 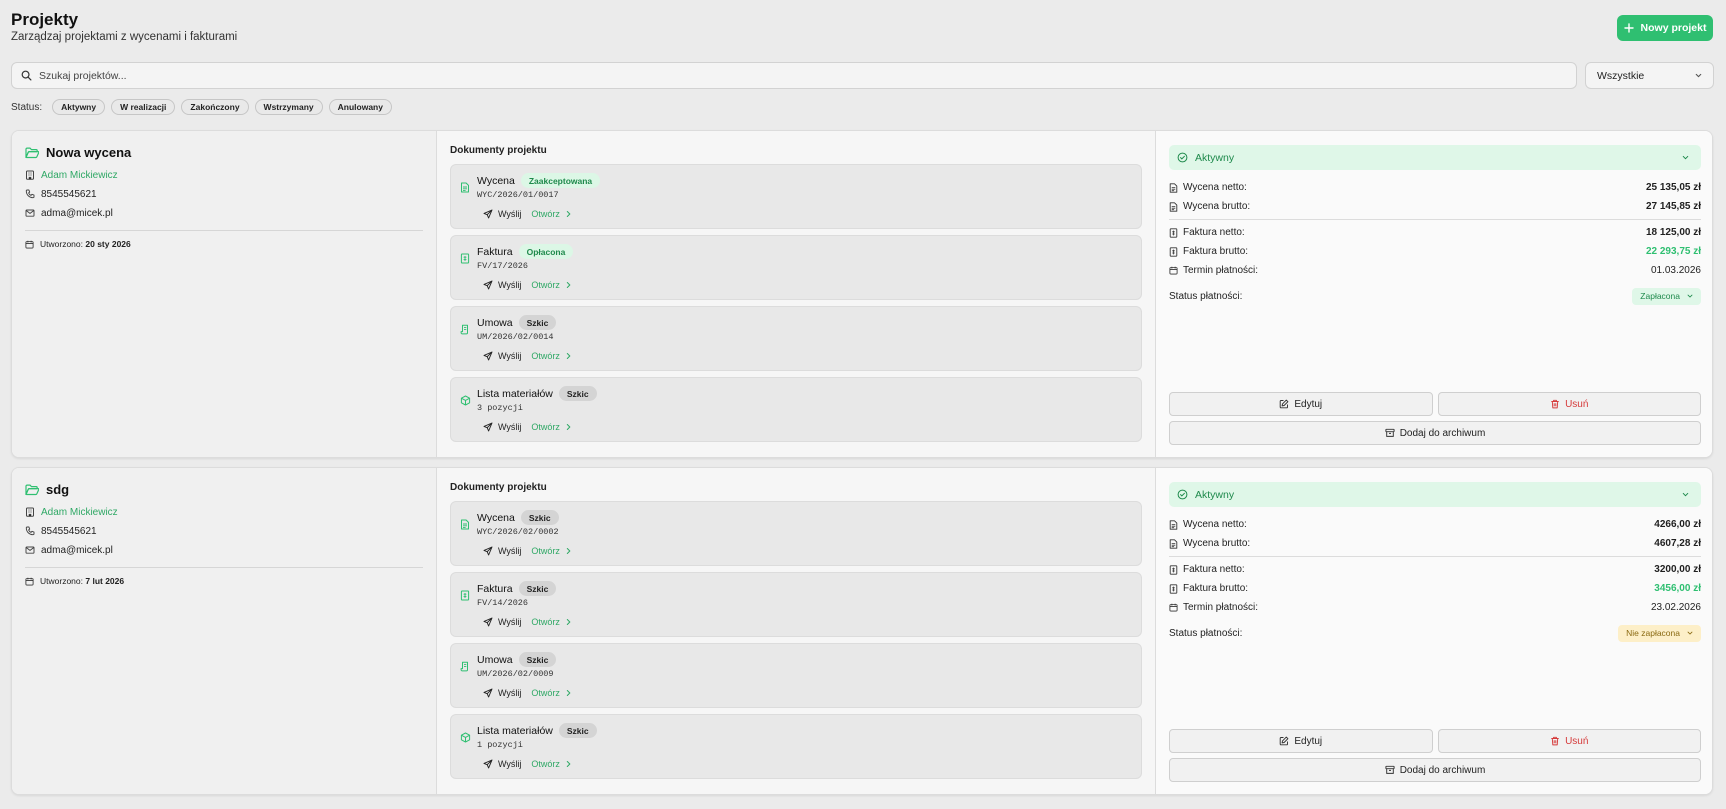 What do you see at coordinates (515, 393) in the screenshot?
I see `document-name: Lista materiałów` at bounding box center [515, 393].